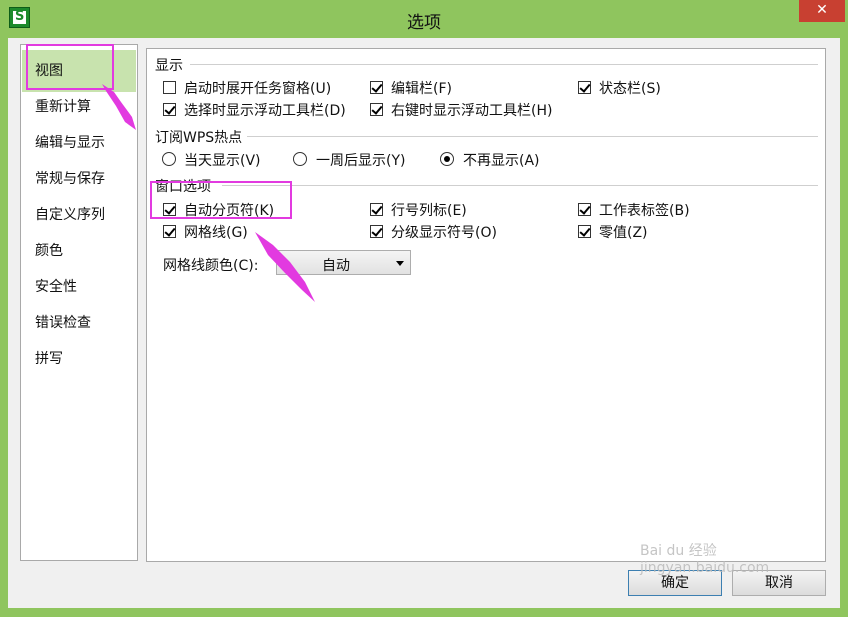 This screenshot has height=617, width=848. Describe the element at coordinates (208, 193) in the screenshot. I see `annotation-arrows` at that location.